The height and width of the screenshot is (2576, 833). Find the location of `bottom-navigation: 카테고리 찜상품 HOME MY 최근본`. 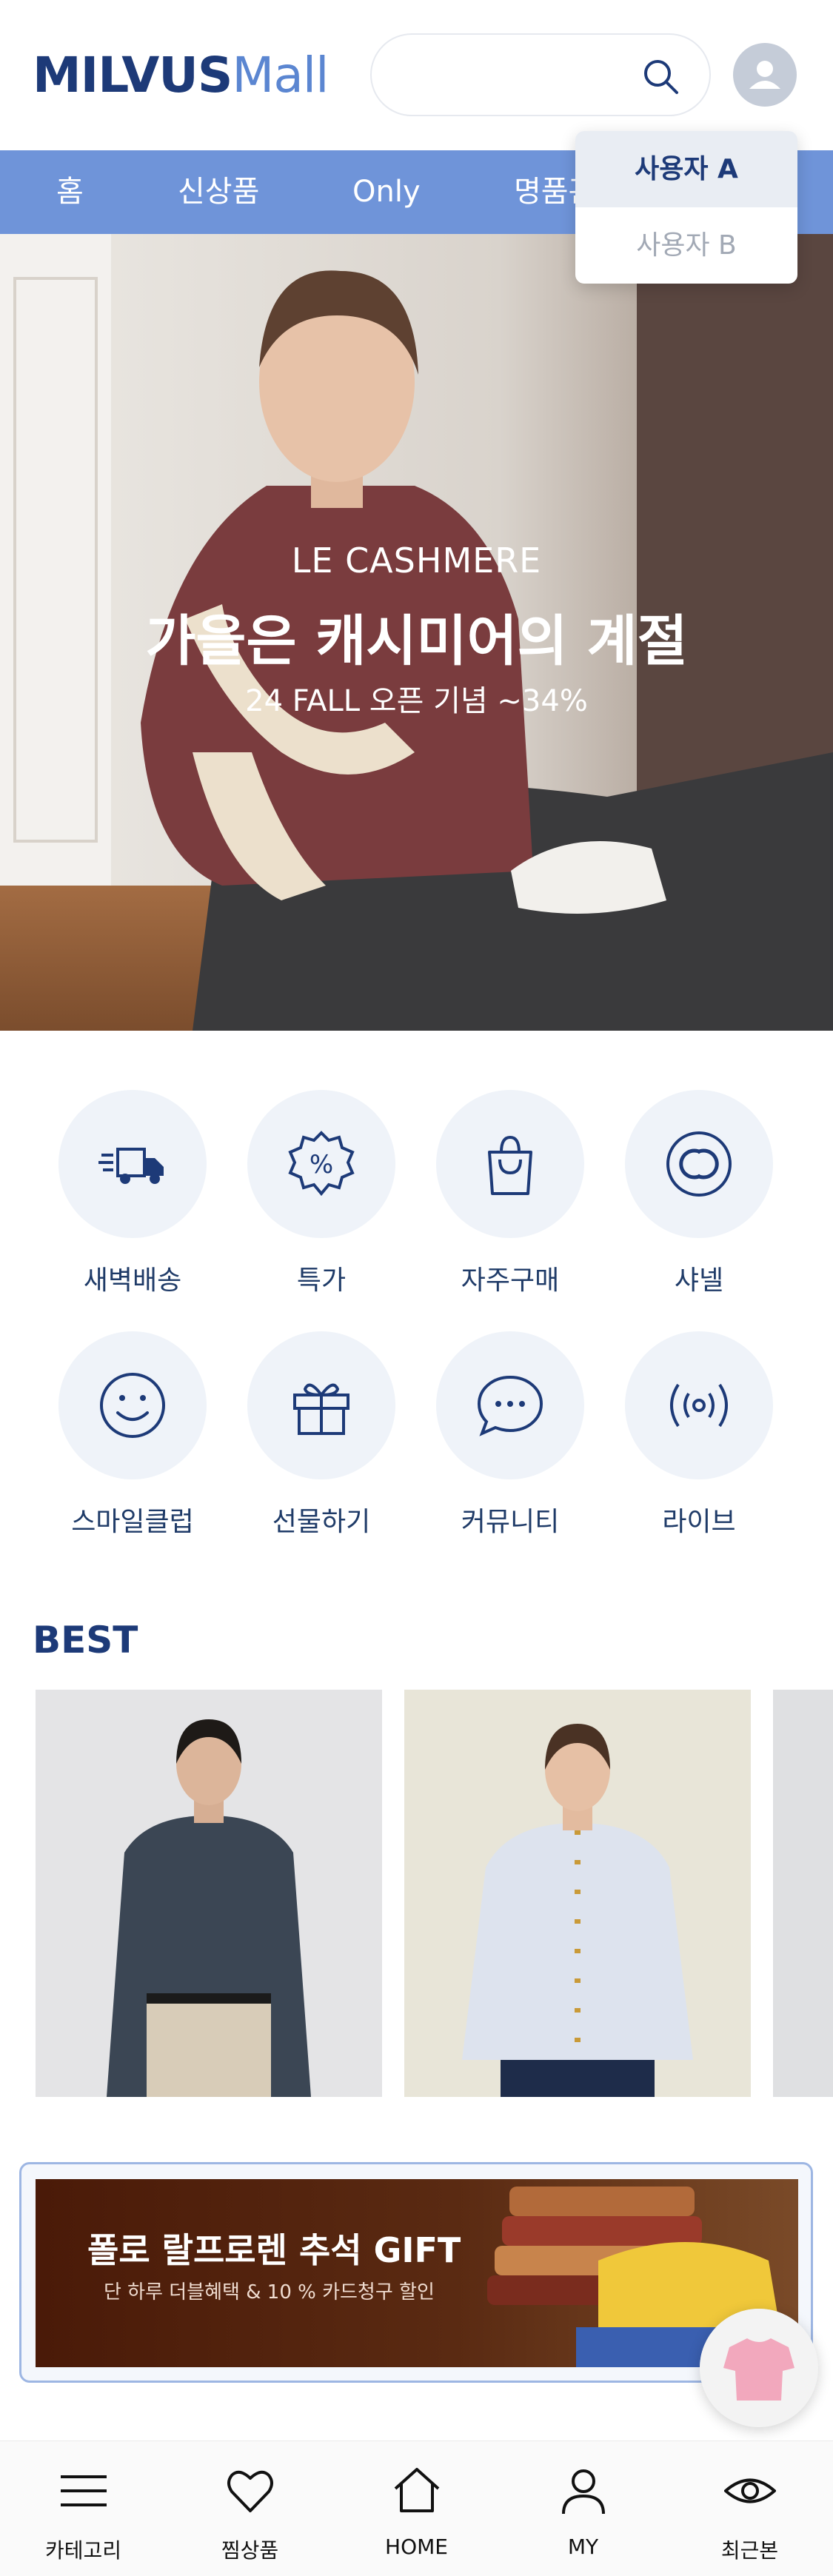

bottom-navigation: 카테고리 찜상품 HOME MY 최근본 is located at coordinates (416, 2508).